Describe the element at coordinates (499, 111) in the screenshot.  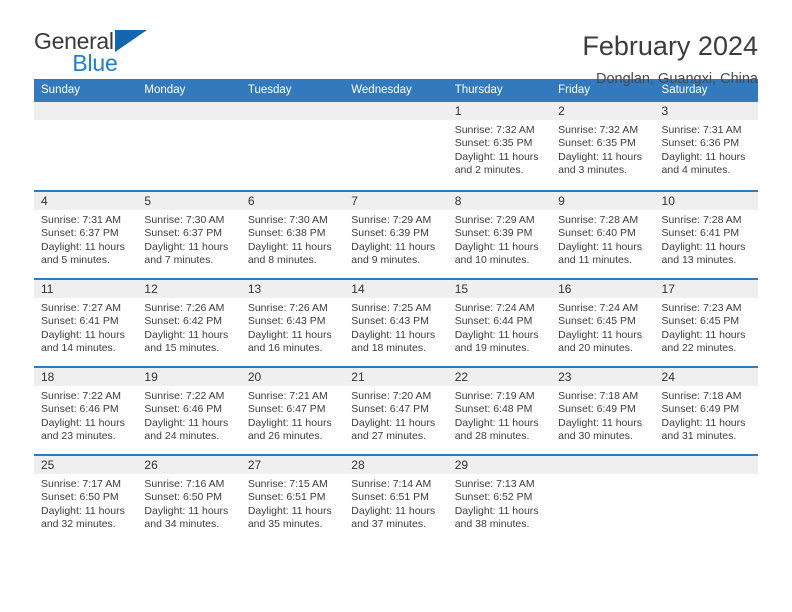
I see `day-number: 1` at that location.